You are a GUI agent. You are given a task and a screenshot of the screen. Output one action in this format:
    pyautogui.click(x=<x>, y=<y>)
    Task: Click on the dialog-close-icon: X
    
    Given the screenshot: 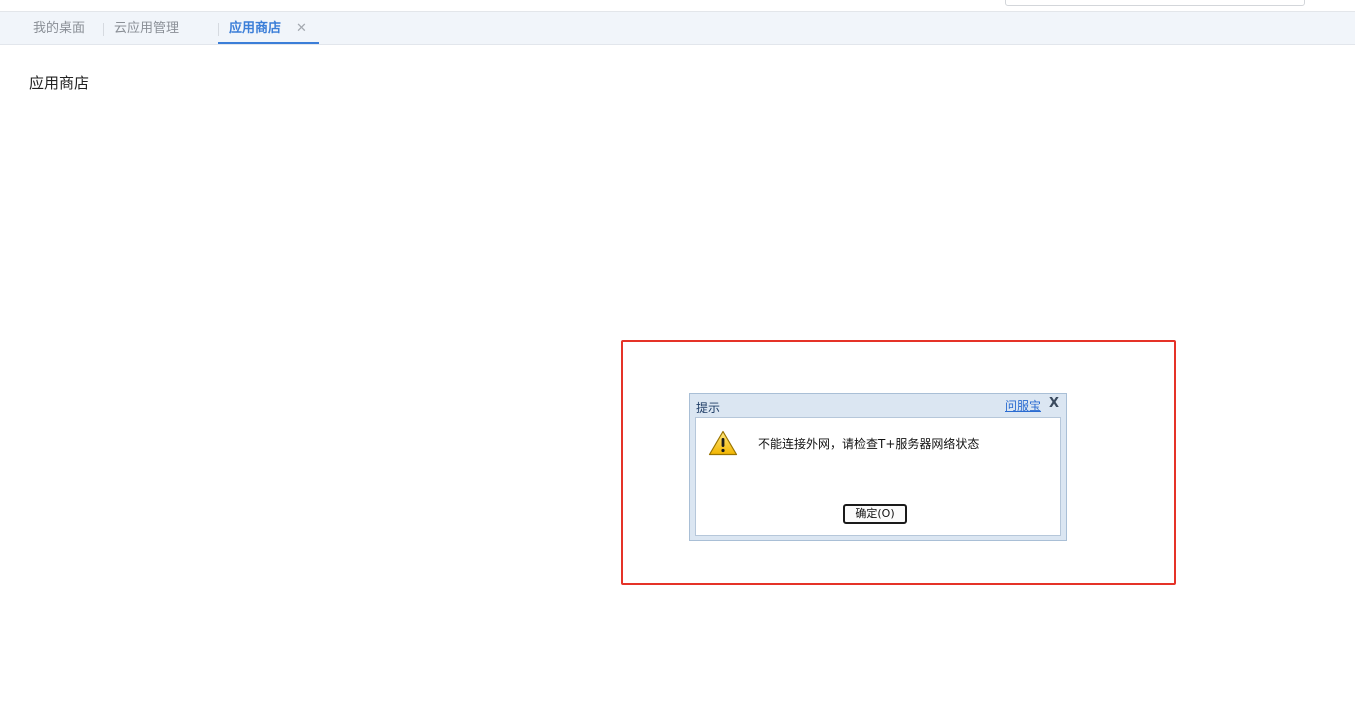 What is the action you would take?
    pyautogui.click(x=1054, y=404)
    